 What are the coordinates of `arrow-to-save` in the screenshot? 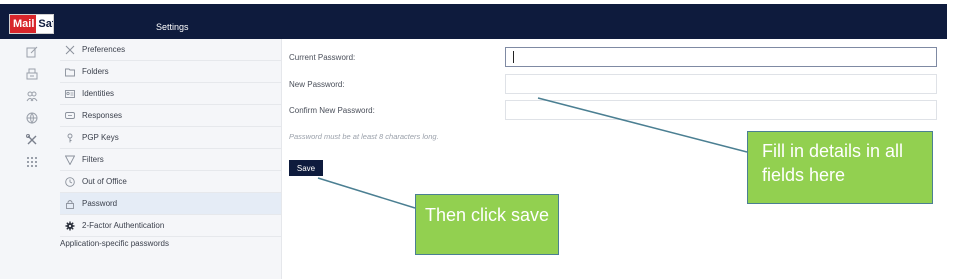 It's located at (366, 193).